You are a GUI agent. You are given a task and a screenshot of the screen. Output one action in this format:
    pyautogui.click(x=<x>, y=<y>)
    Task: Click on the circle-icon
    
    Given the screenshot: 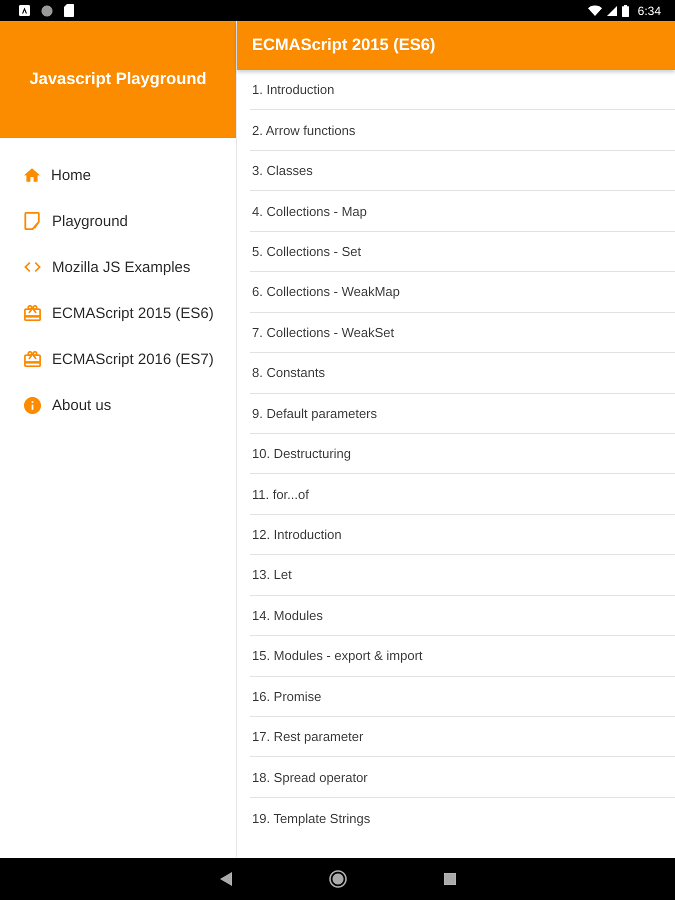 What is the action you would take?
    pyautogui.click(x=47, y=10)
    